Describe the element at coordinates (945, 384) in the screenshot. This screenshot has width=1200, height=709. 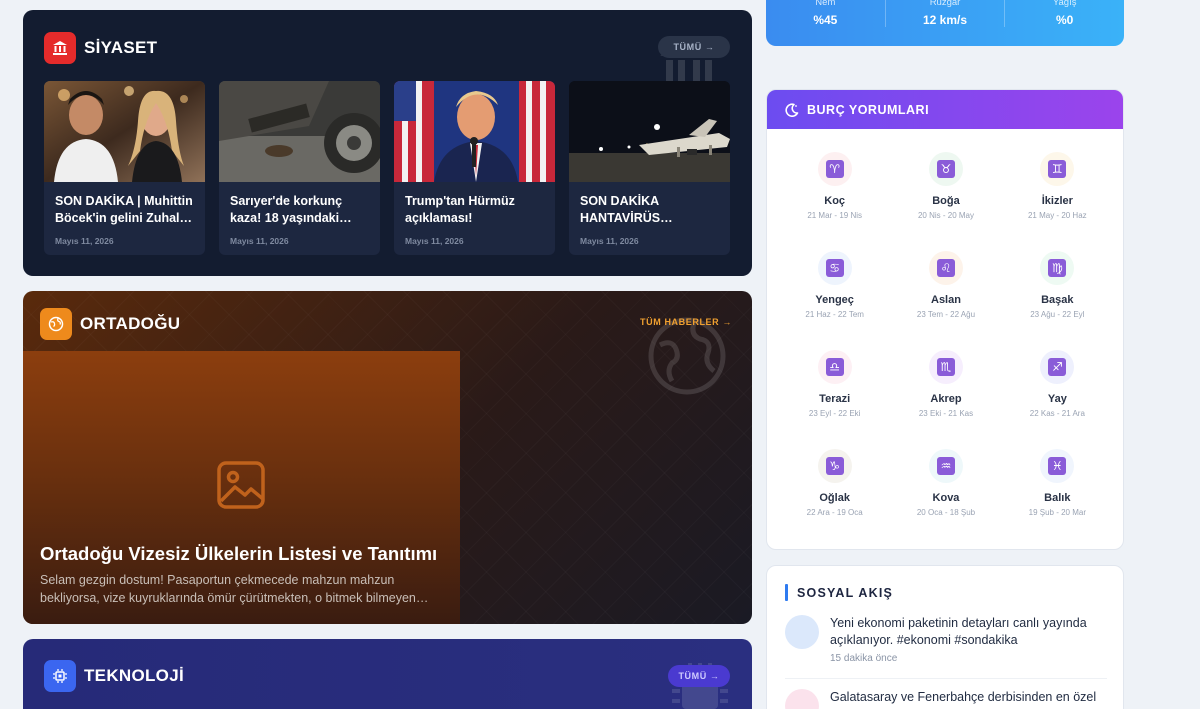
I see `zodiac-scorpio: ♏ Akrep 23 Eki - 21 Kas` at that location.